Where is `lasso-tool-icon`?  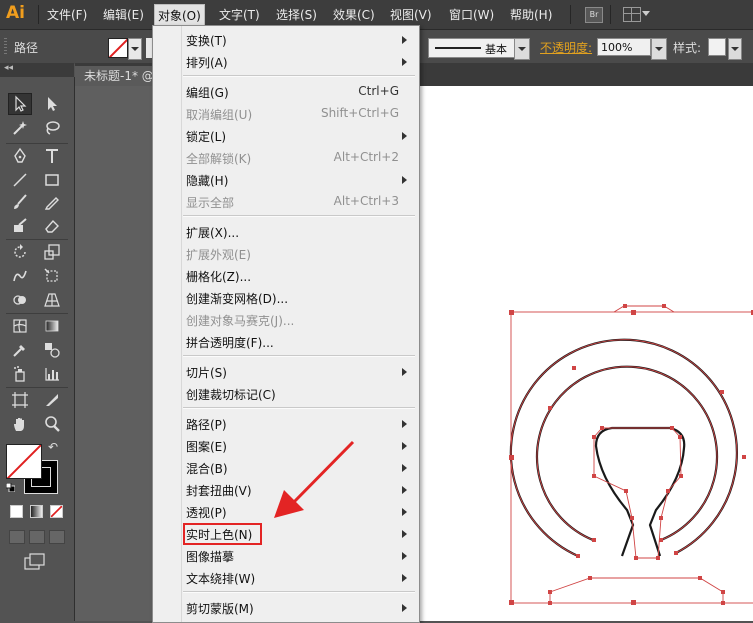 lasso-tool-icon is located at coordinates (52, 128).